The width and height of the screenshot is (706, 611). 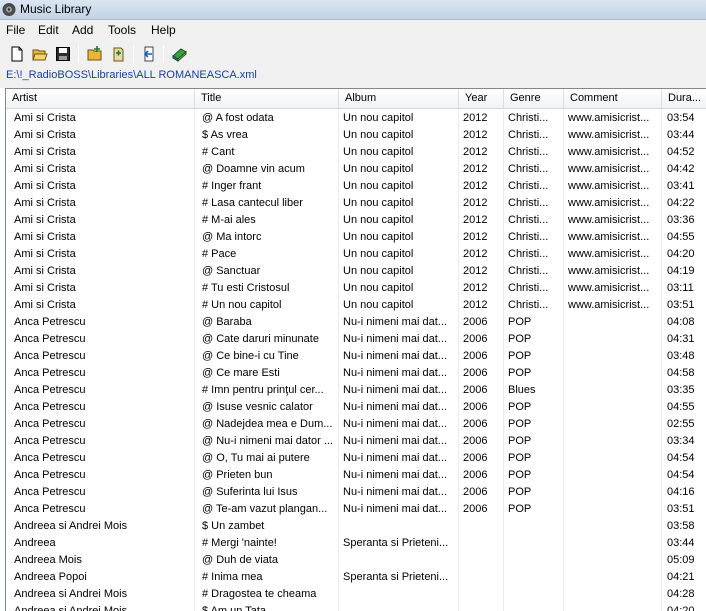 I want to click on artist-cell: Andreea Mois, so click(x=100, y=560).